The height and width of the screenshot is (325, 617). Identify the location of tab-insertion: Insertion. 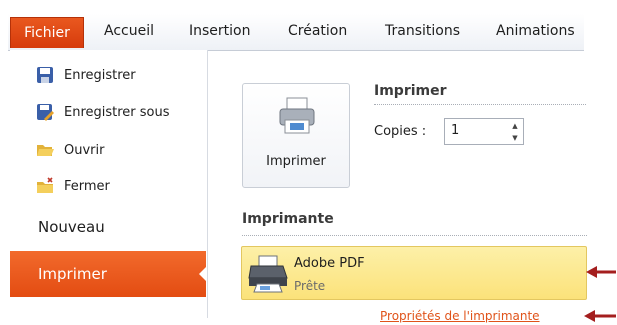
(219, 31).